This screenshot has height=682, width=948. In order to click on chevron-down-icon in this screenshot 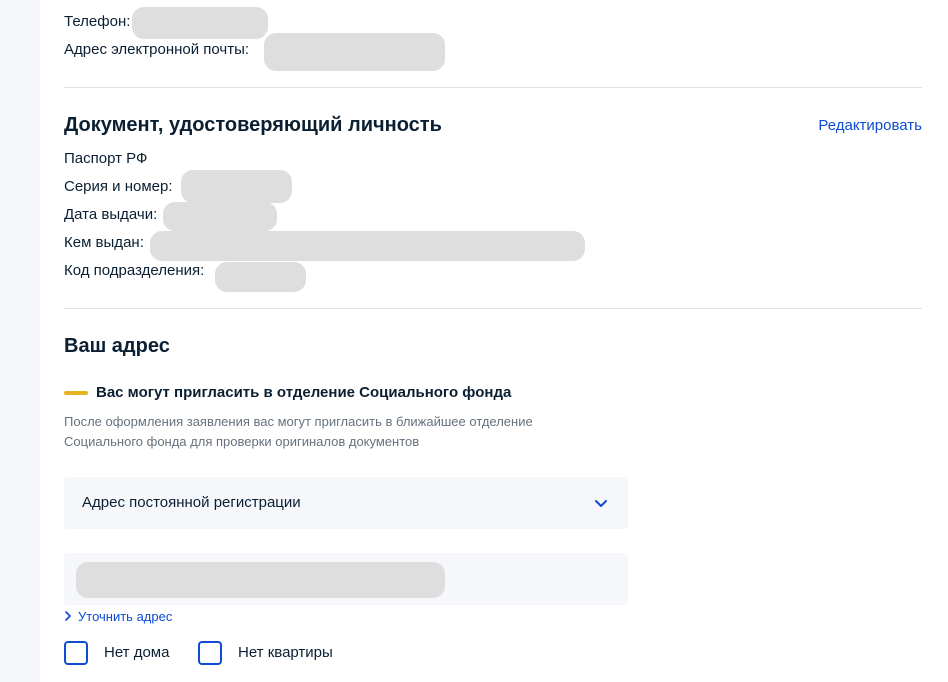, I will do `click(601, 503)`.